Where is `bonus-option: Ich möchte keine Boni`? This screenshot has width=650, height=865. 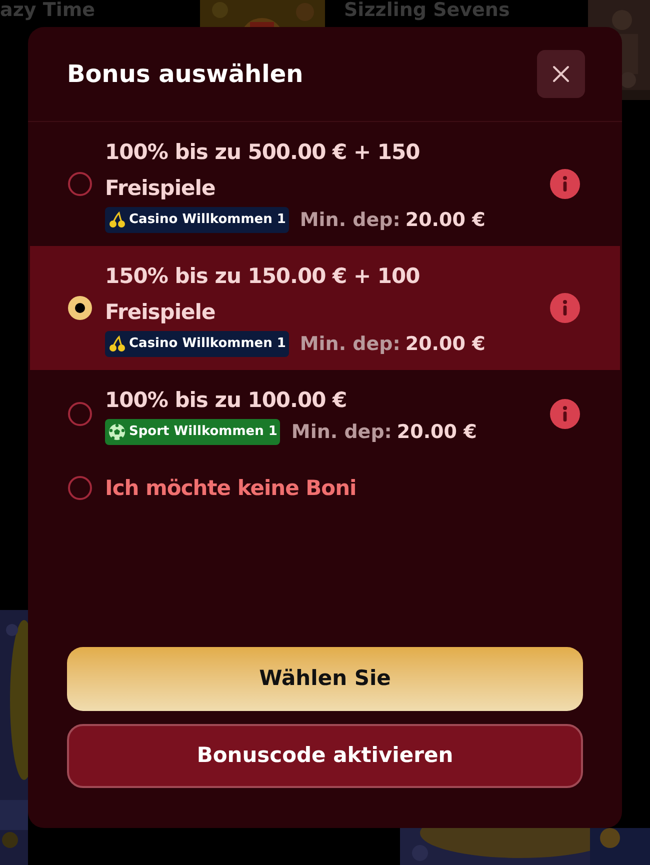 bonus-option: Ich möchte keine Boni is located at coordinates (325, 488).